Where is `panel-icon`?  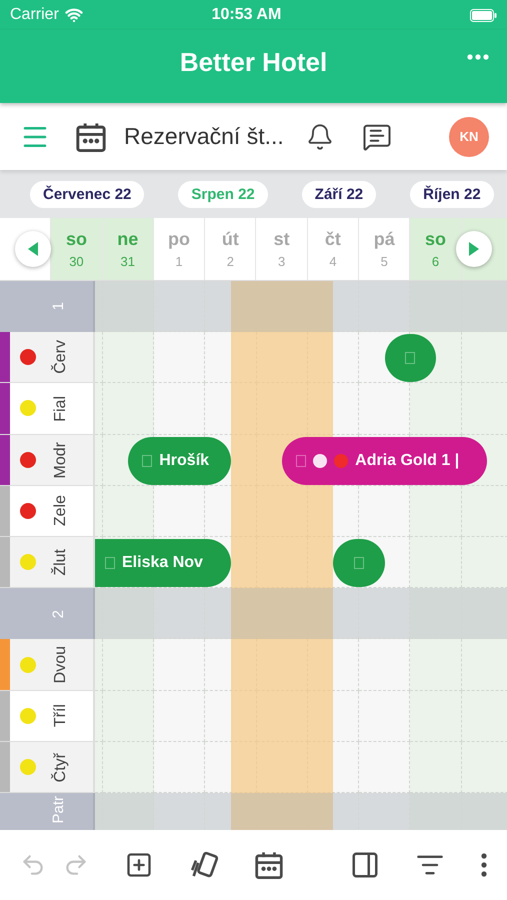 panel-icon is located at coordinates (365, 865).